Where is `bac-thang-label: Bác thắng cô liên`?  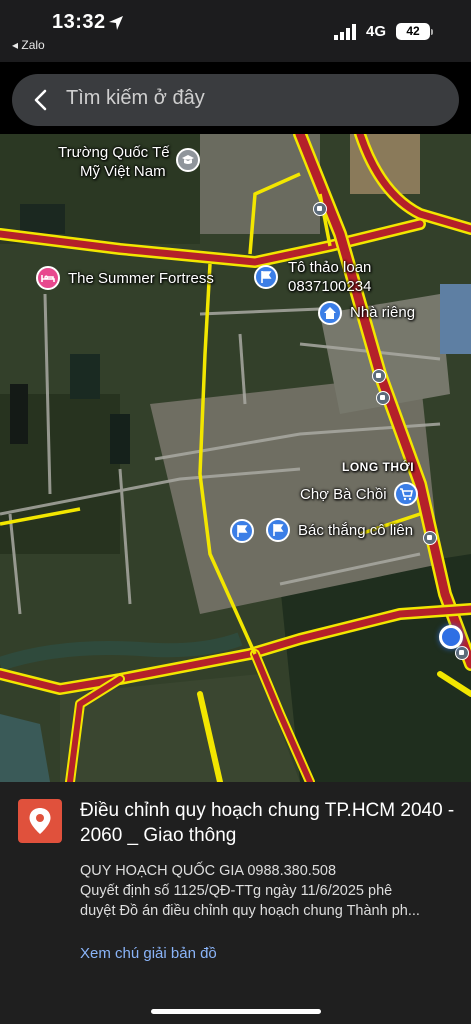
bac-thang-label: Bác thắng cô liên is located at coordinates (355, 530).